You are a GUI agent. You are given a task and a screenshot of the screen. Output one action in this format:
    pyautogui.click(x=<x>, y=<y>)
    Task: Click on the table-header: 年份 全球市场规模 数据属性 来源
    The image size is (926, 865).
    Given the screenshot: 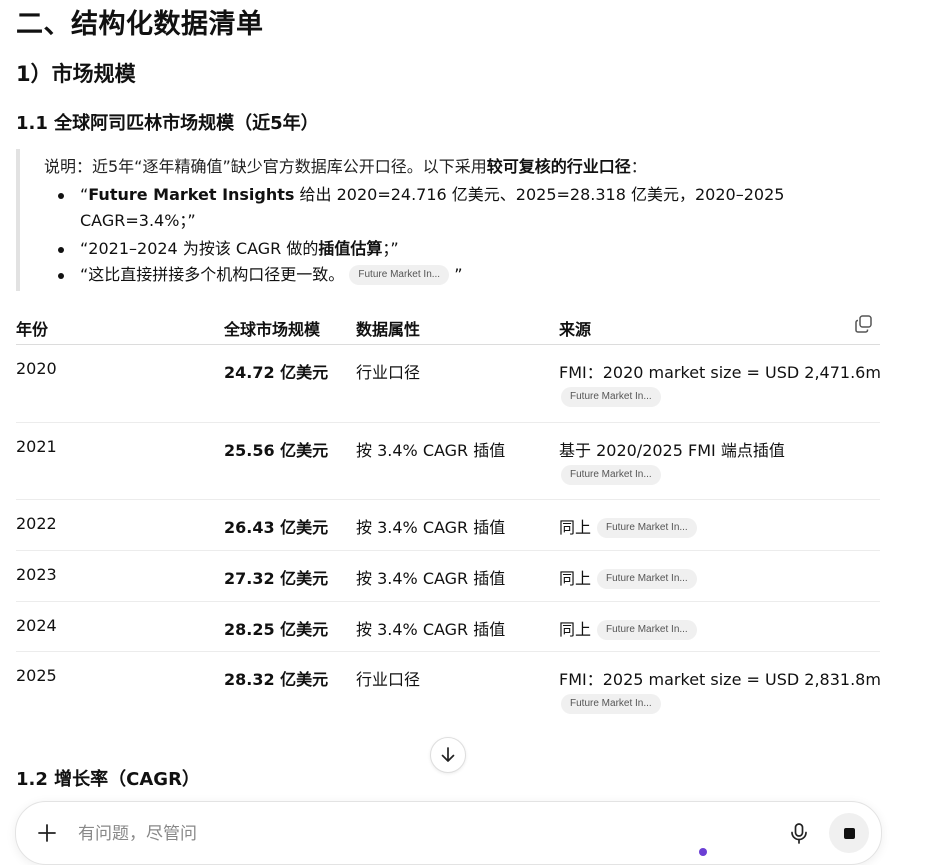 What is the action you would take?
    pyautogui.click(x=448, y=327)
    